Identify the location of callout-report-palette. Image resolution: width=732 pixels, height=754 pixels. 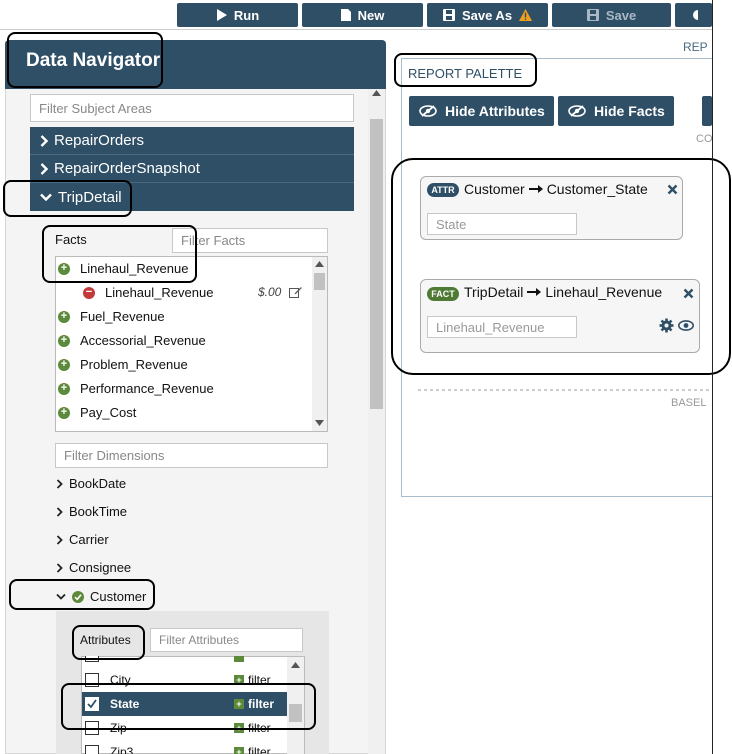
(465, 70).